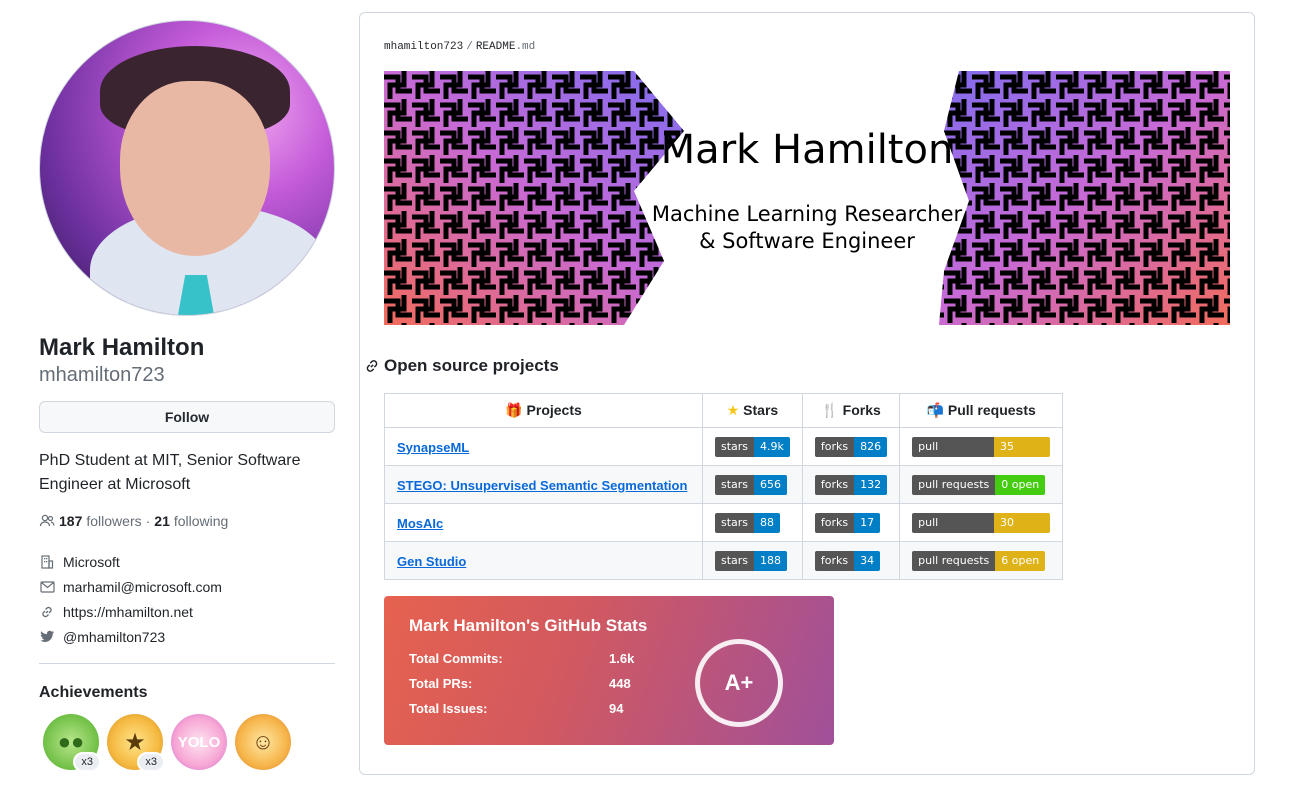 The width and height of the screenshot is (1293, 787). What do you see at coordinates (807, 214) in the screenshot?
I see `banner-line-1: Machine Learning Researcher` at bounding box center [807, 214].